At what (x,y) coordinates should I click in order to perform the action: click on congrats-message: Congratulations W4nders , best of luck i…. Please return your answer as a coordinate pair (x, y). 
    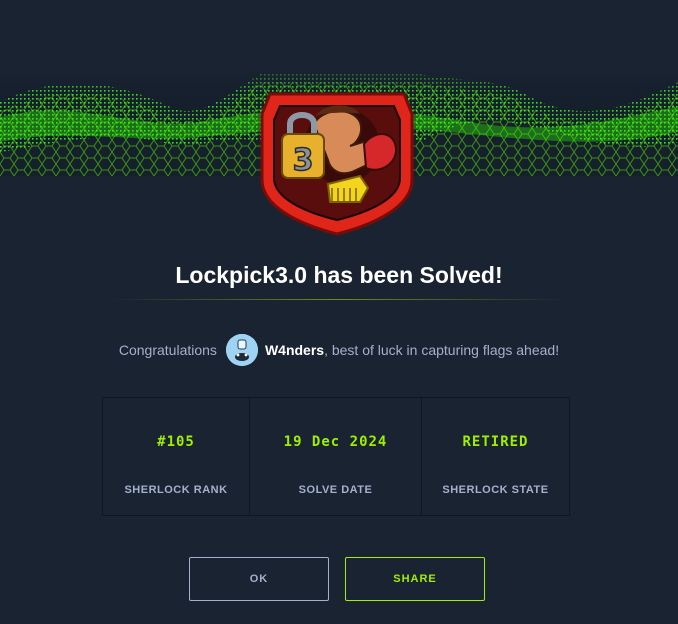
    Looking at the image, I should click on (339, 350).